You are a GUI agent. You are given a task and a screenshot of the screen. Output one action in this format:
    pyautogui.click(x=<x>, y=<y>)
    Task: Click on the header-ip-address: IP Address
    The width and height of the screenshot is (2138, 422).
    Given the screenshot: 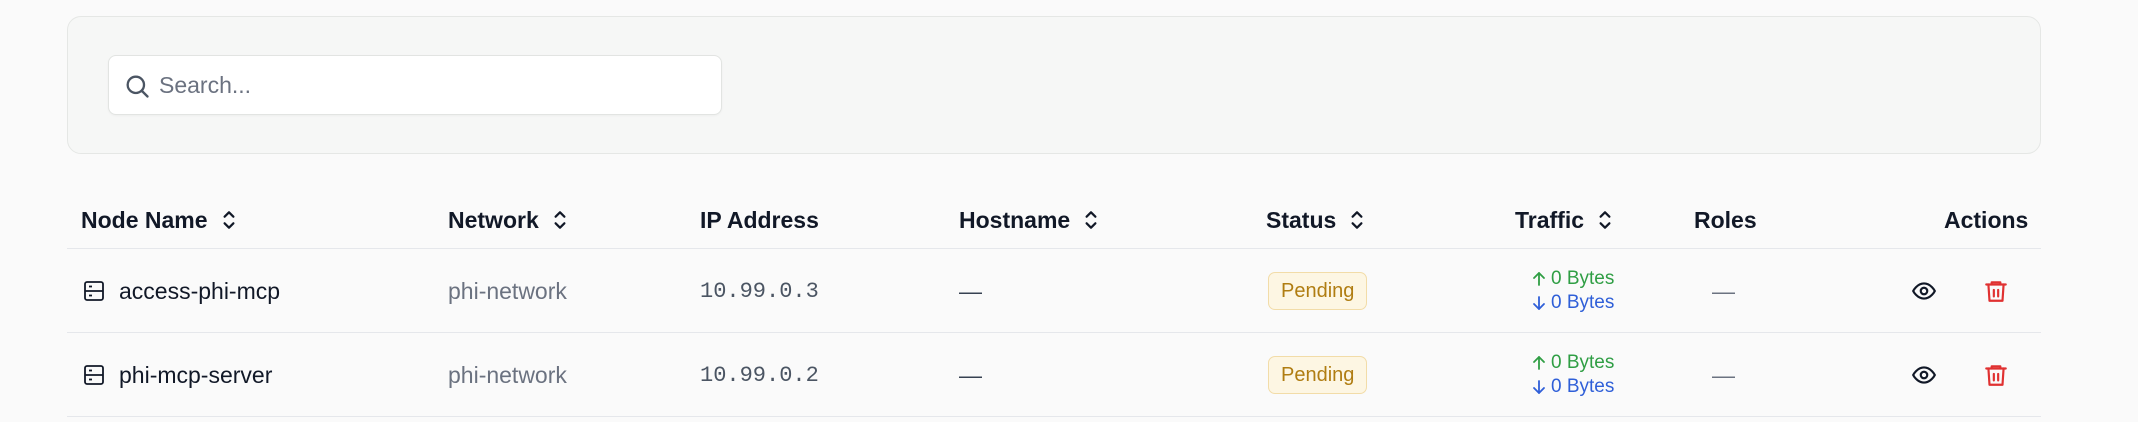 What is the action you would take?
    pyautogui.click(x=759, y=219)
    